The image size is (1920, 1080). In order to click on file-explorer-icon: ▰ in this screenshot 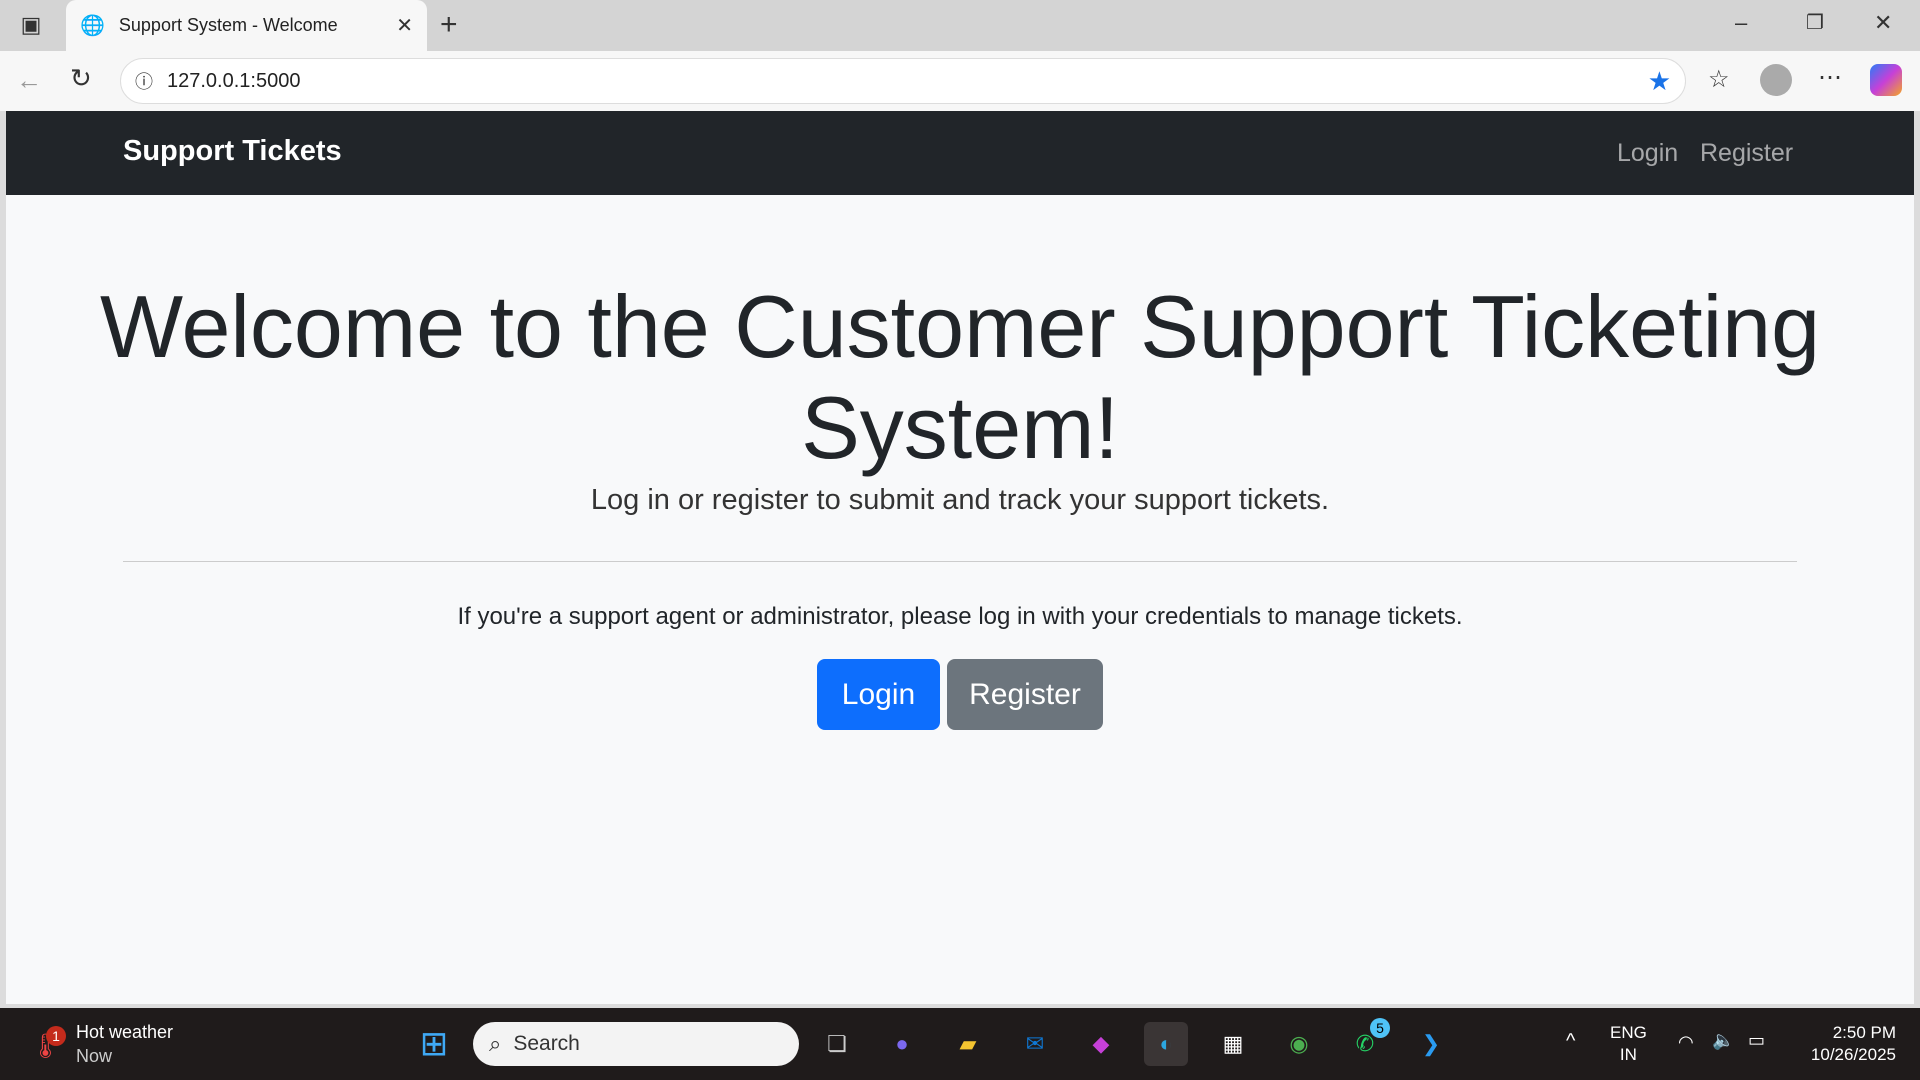, I will do `click(968, 1044)`.